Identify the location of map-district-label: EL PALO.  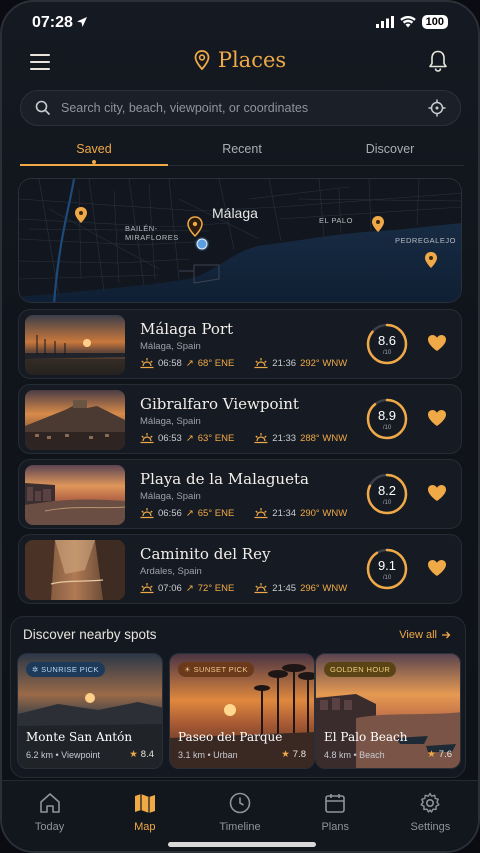
(336, 220).